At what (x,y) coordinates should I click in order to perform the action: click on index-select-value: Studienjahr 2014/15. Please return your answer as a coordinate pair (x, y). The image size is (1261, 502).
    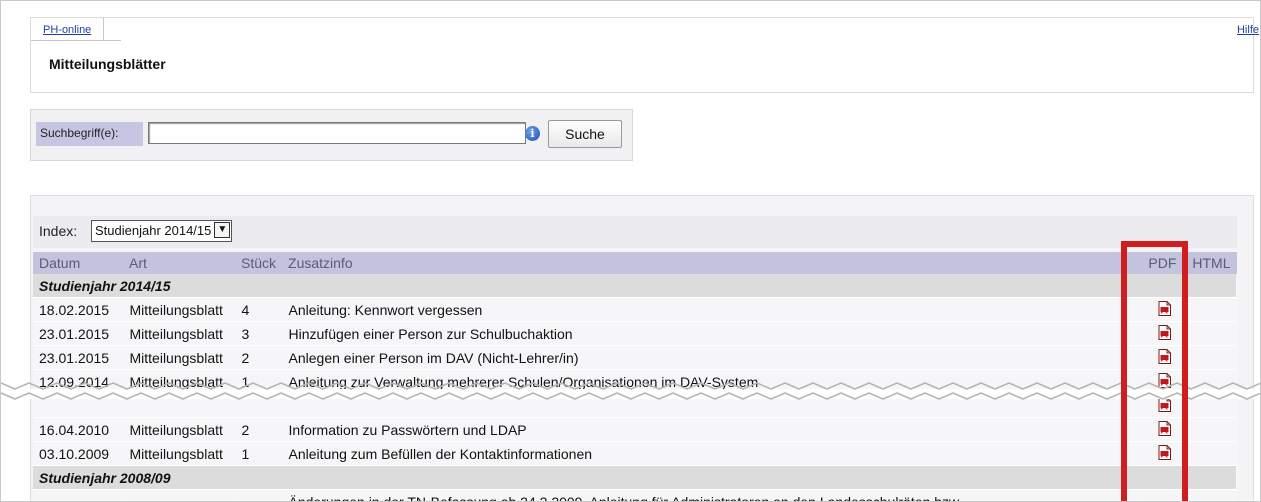
    Looking at the image, I should click on (153, 230).